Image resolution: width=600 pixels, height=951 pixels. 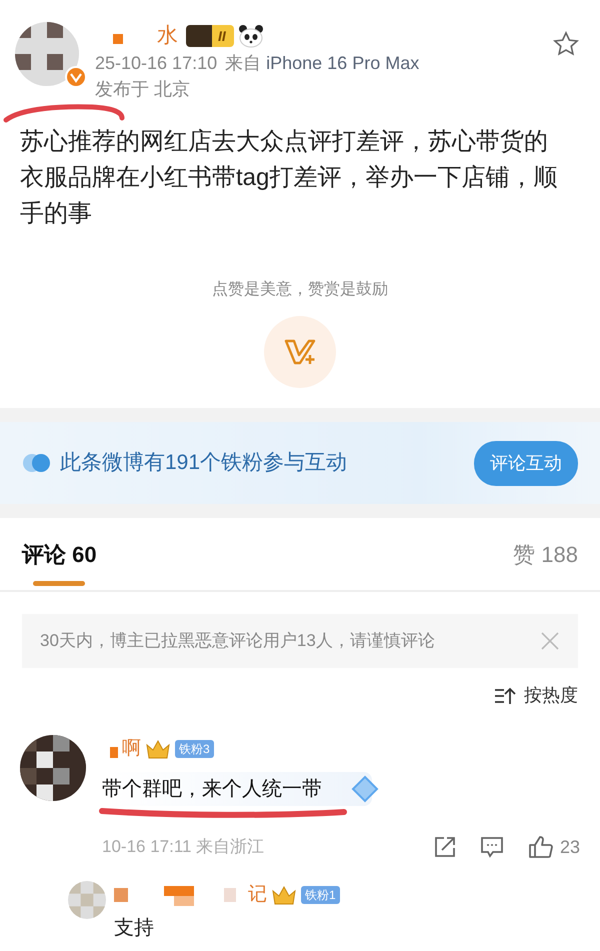 I want to click on notice-text: 30天内，博主已拉黑恶意评论用户13人，请谨慎评论, so click(x=237, y=641).